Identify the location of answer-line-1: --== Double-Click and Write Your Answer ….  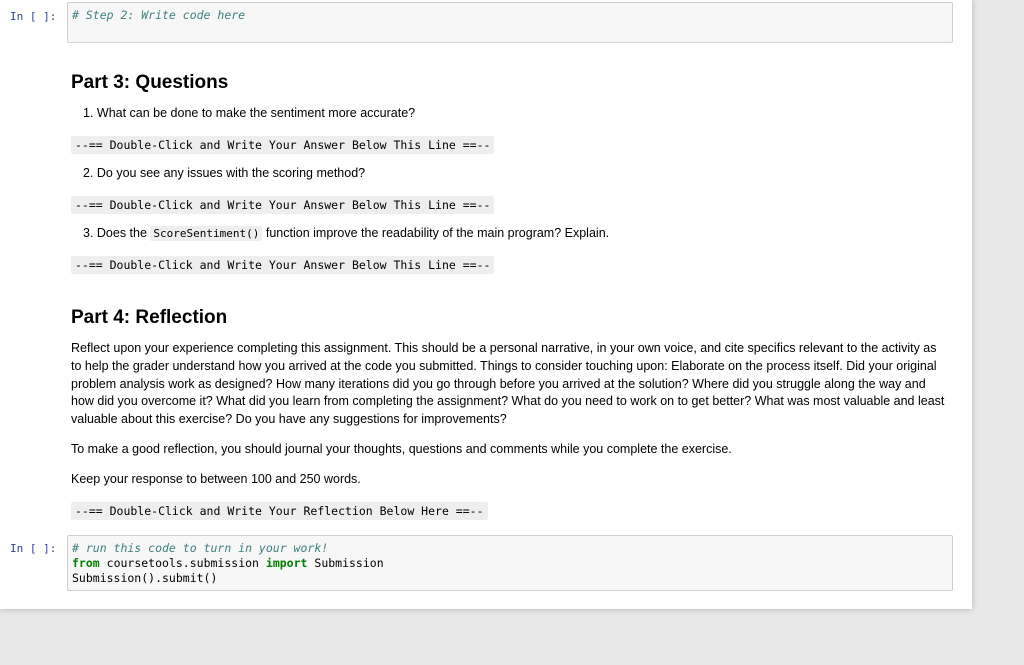
(283, 145).